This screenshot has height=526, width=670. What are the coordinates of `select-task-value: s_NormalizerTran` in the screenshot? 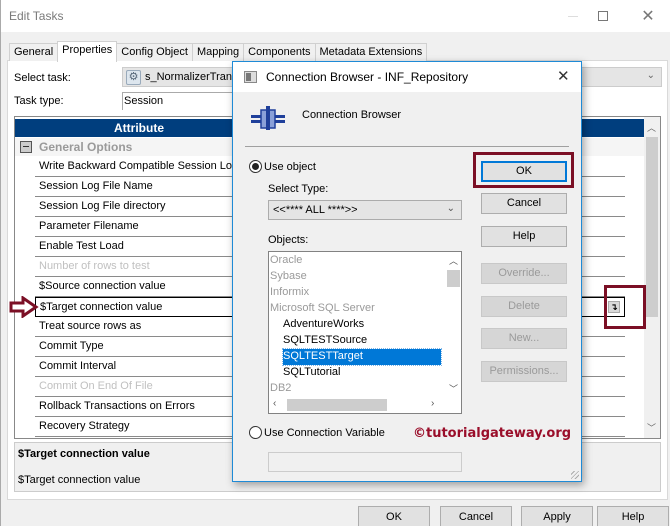 It's located at (189, 77).